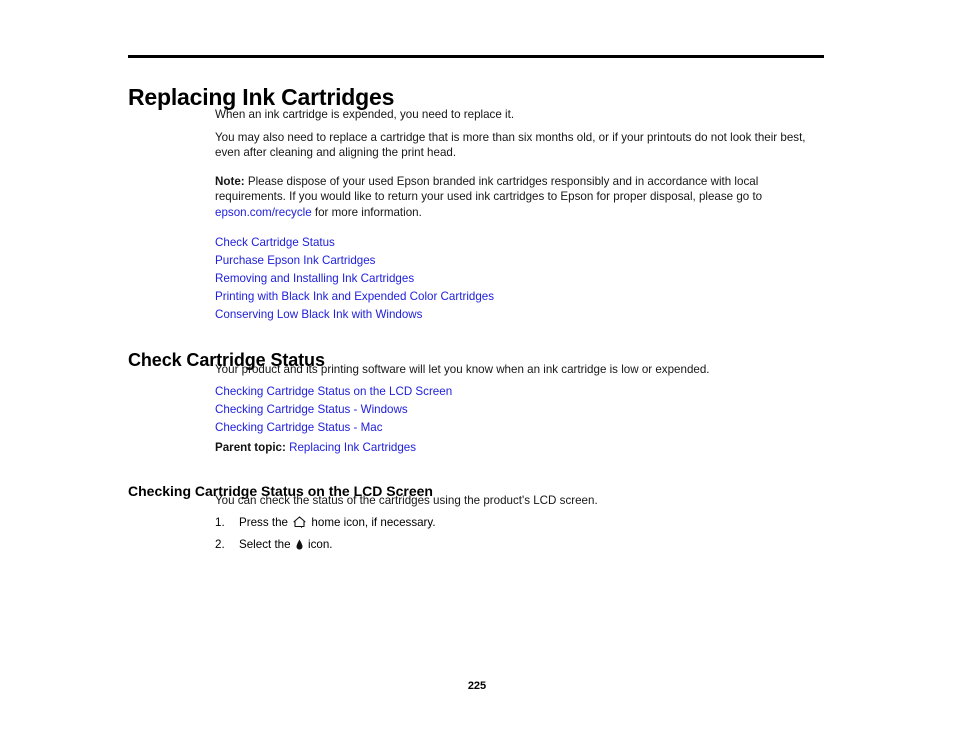 The height and width of the screenshot is (738, 954). Describe the element at coordinates (354, 243) in the screenshot. I see `topic-link-check-cartridge-status: Check Cartridge Status` at that location.